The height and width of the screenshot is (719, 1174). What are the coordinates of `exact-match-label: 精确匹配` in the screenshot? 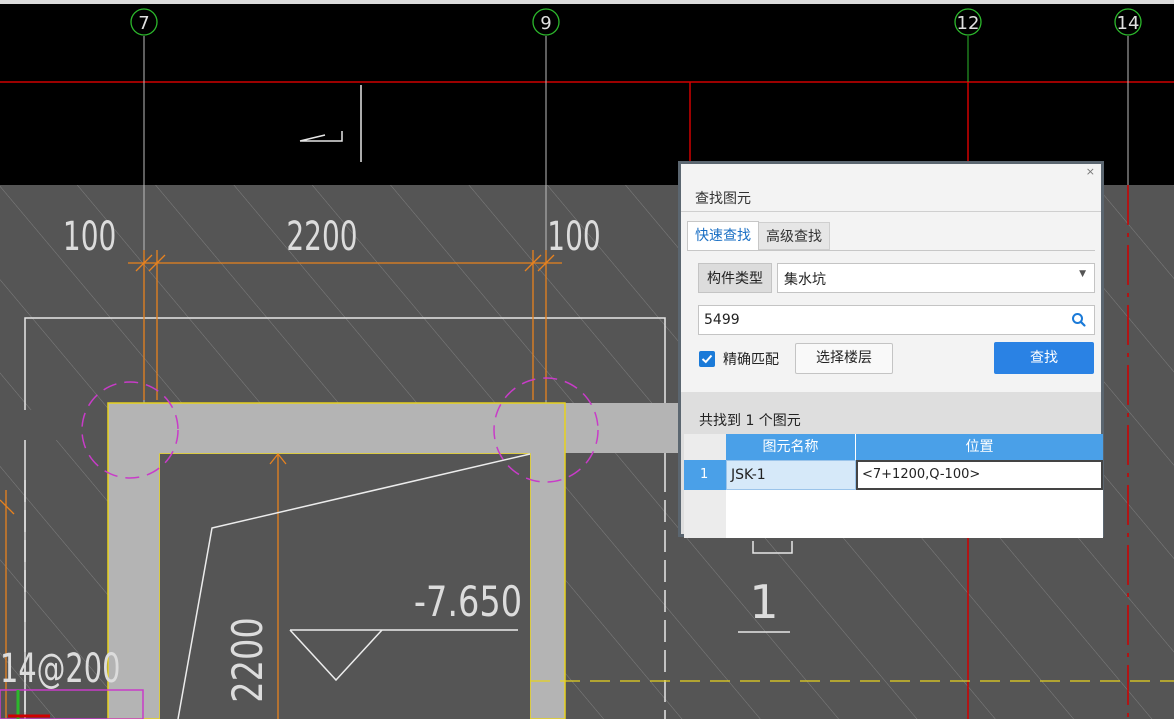 It's located at (751, 360).